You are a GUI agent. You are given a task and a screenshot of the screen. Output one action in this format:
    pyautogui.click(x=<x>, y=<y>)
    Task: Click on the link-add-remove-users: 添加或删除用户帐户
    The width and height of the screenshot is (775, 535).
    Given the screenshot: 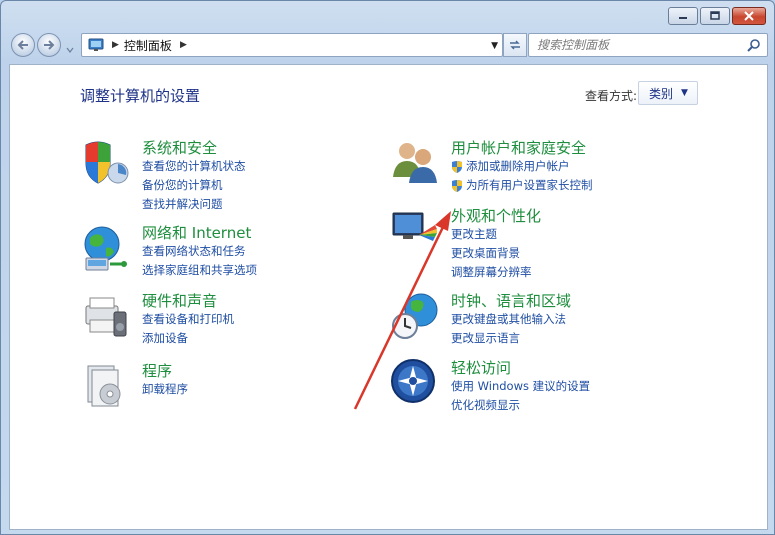 What is the action you would take?
    pyautogui.click(x=522, y=166)
    